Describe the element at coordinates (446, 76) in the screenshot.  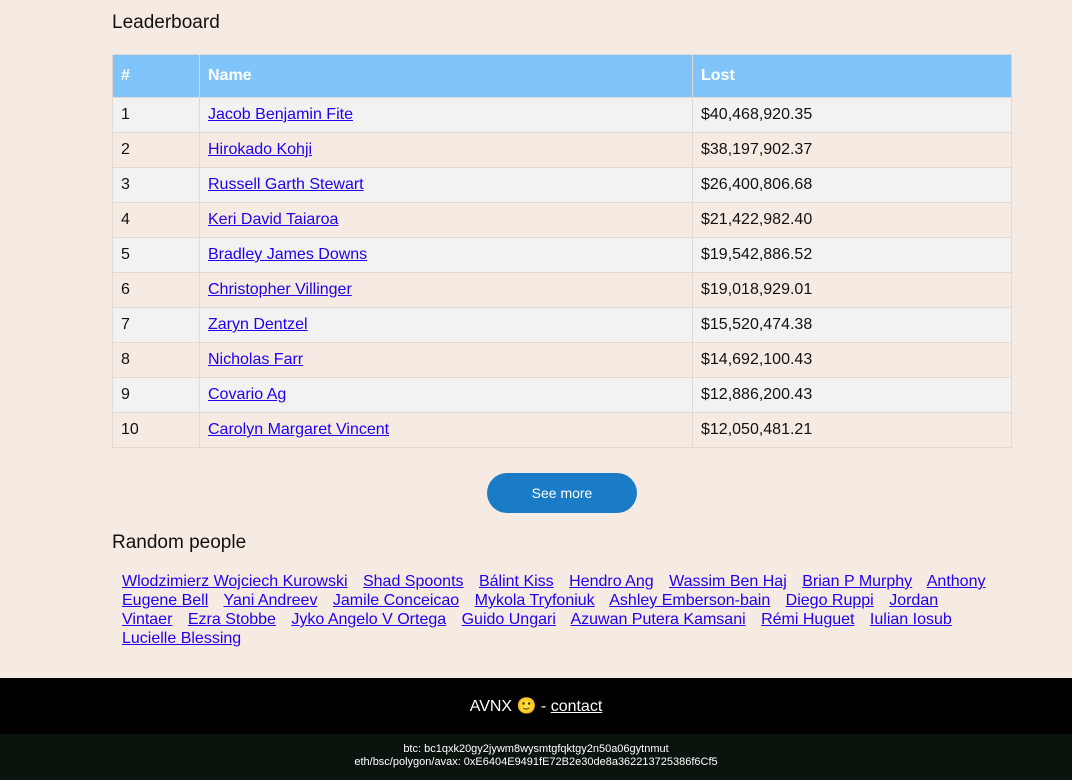
I see `header-name: Name` at that location.